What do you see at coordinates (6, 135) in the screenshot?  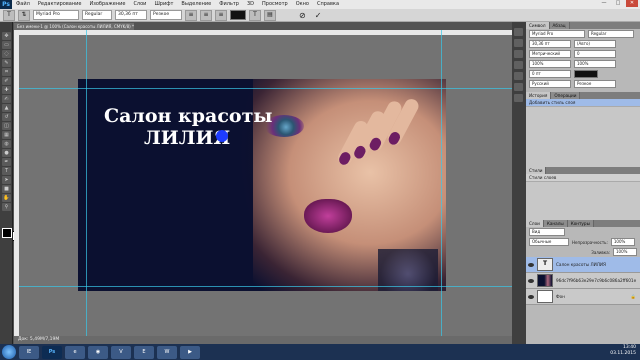 I see `gradient-tool-icon: ▦` at bounding box center [6, 135].